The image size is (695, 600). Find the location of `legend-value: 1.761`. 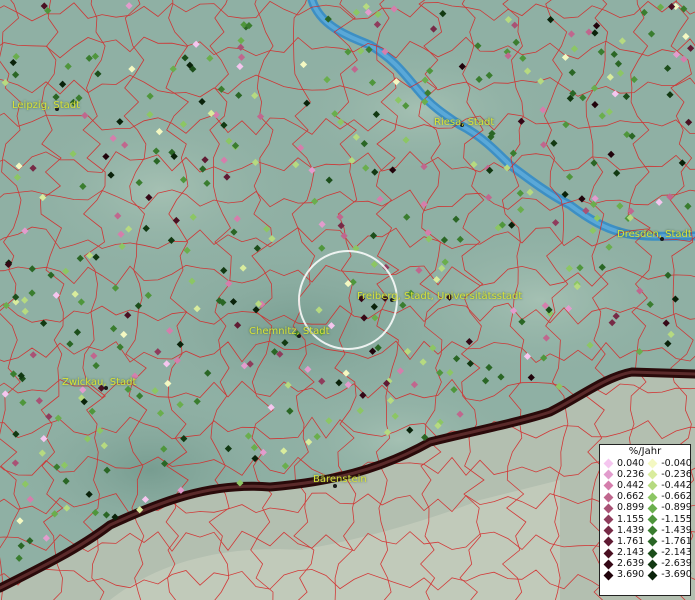

legend-value: 1.761 is located at coordinates (631, 541).